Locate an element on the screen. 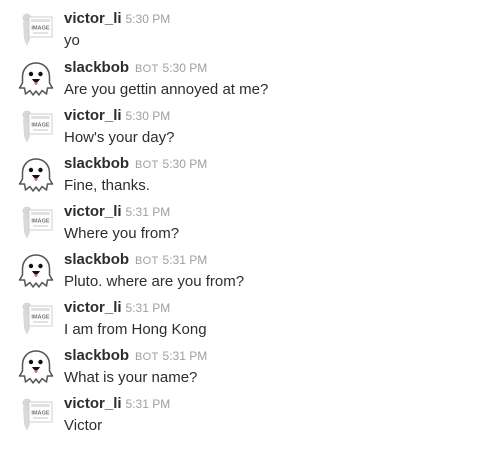 The height and width of the screenshot is (450, 500). message-text: Where you from? is located at coordinates (122, 233).